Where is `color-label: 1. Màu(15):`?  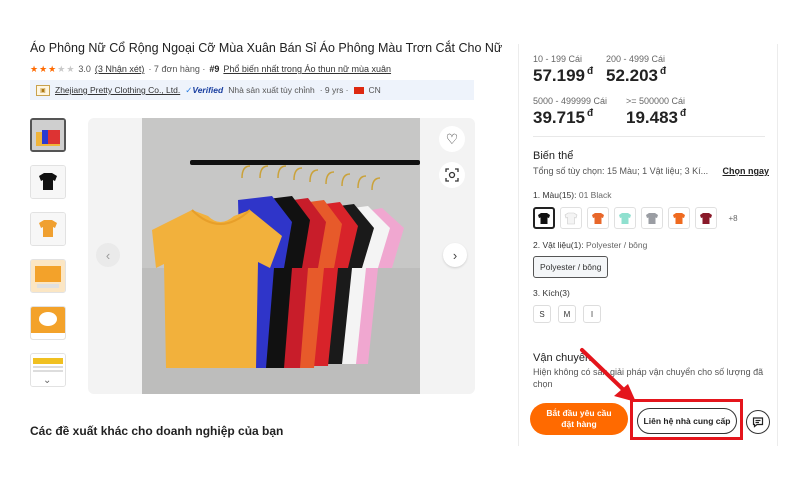 color-label: 1. Màu(15): is located at coordinates (555, 195).